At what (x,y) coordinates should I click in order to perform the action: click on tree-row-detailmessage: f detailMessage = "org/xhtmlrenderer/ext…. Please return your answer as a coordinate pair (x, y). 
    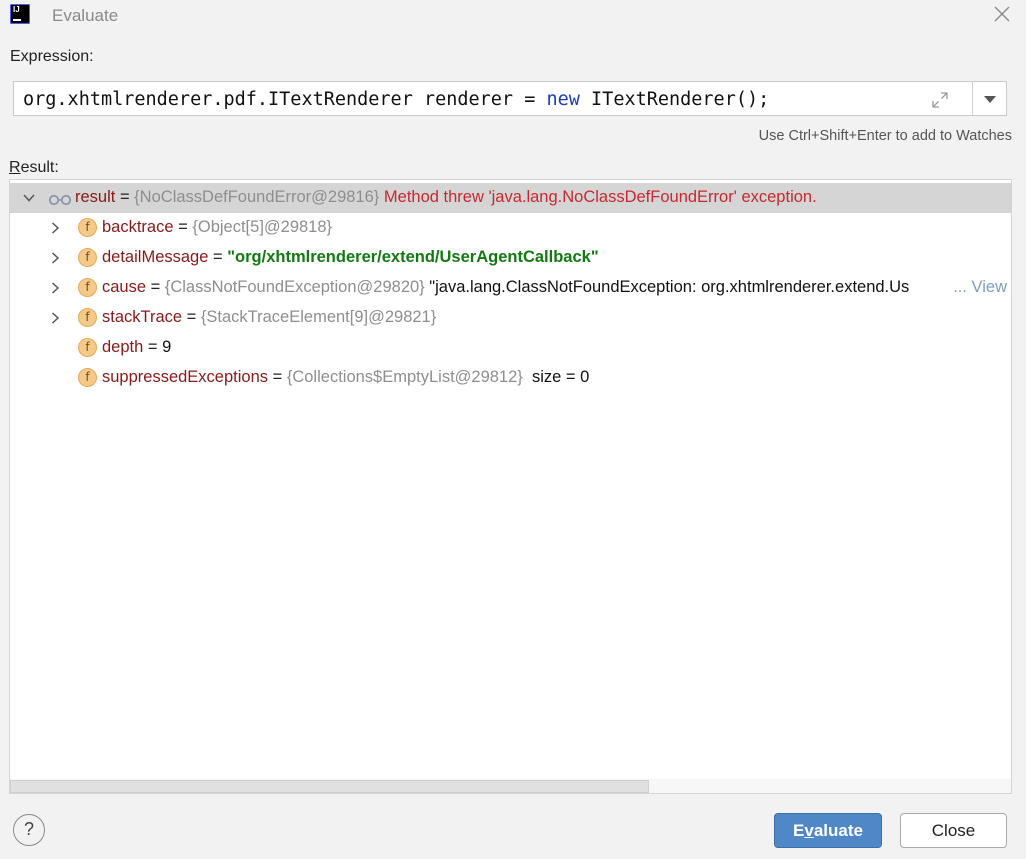
    Looking at the image, I should click on (510, 258).